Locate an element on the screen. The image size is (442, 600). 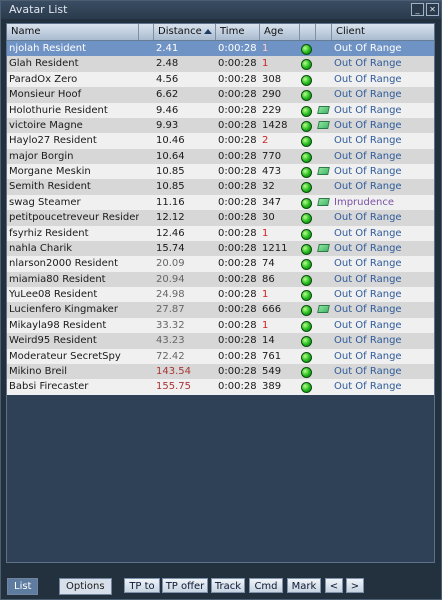
avatar-distance: 4.56 is located at coordinates (167, 79).